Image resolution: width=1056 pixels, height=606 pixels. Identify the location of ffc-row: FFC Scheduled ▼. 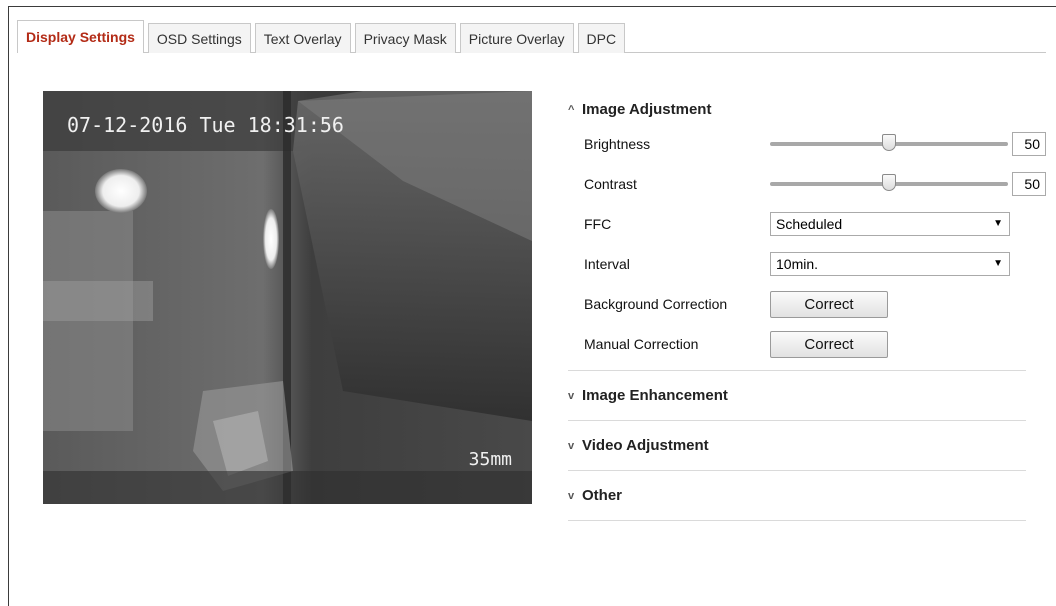
(797, 224).